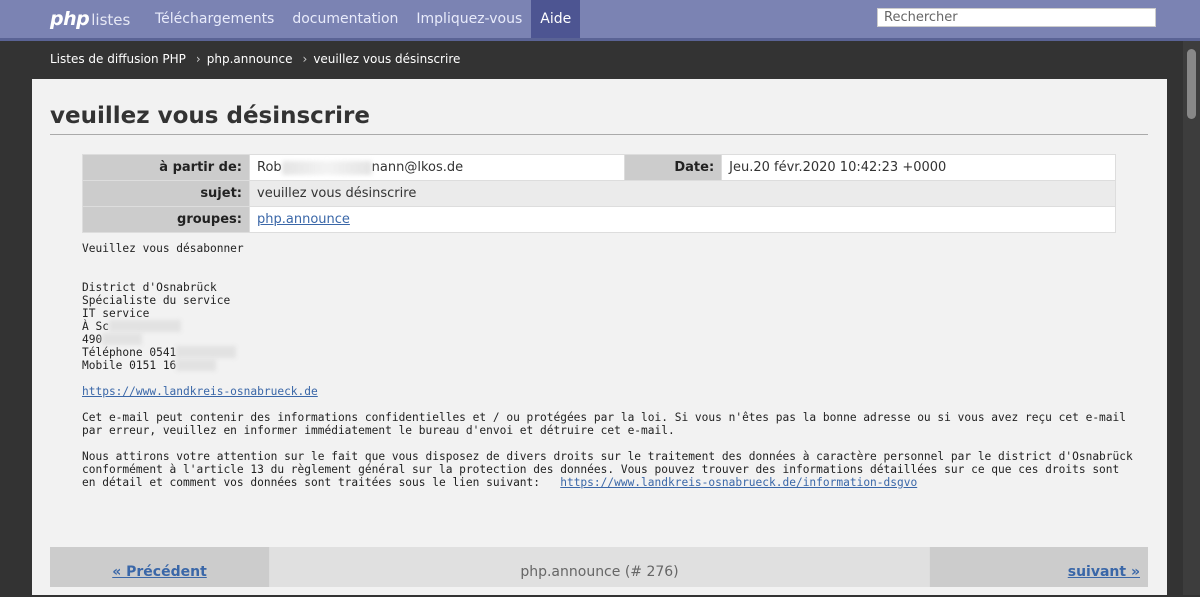 This screenshot has height=597, width=1200. I want to click on signature-line: Mobile 0151 16, so click(129, 365).